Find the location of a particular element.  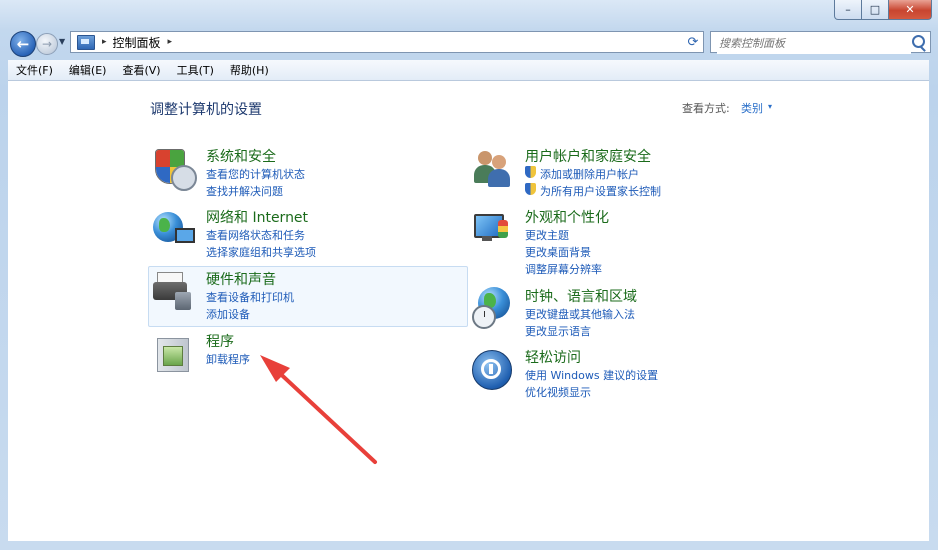

link-parental-controls: 为所有用户设置家长控制 is located at coordinates (600, 191).